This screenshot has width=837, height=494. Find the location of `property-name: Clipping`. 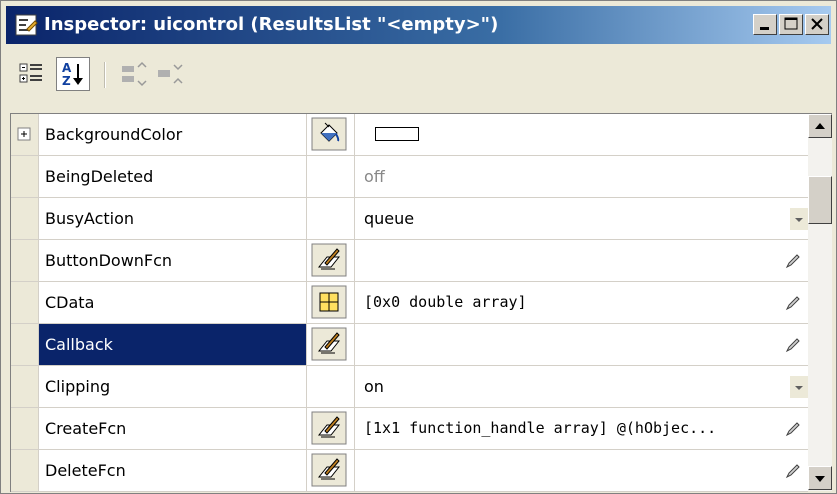

property-name: Clipping is located at coordinates (173, 386).